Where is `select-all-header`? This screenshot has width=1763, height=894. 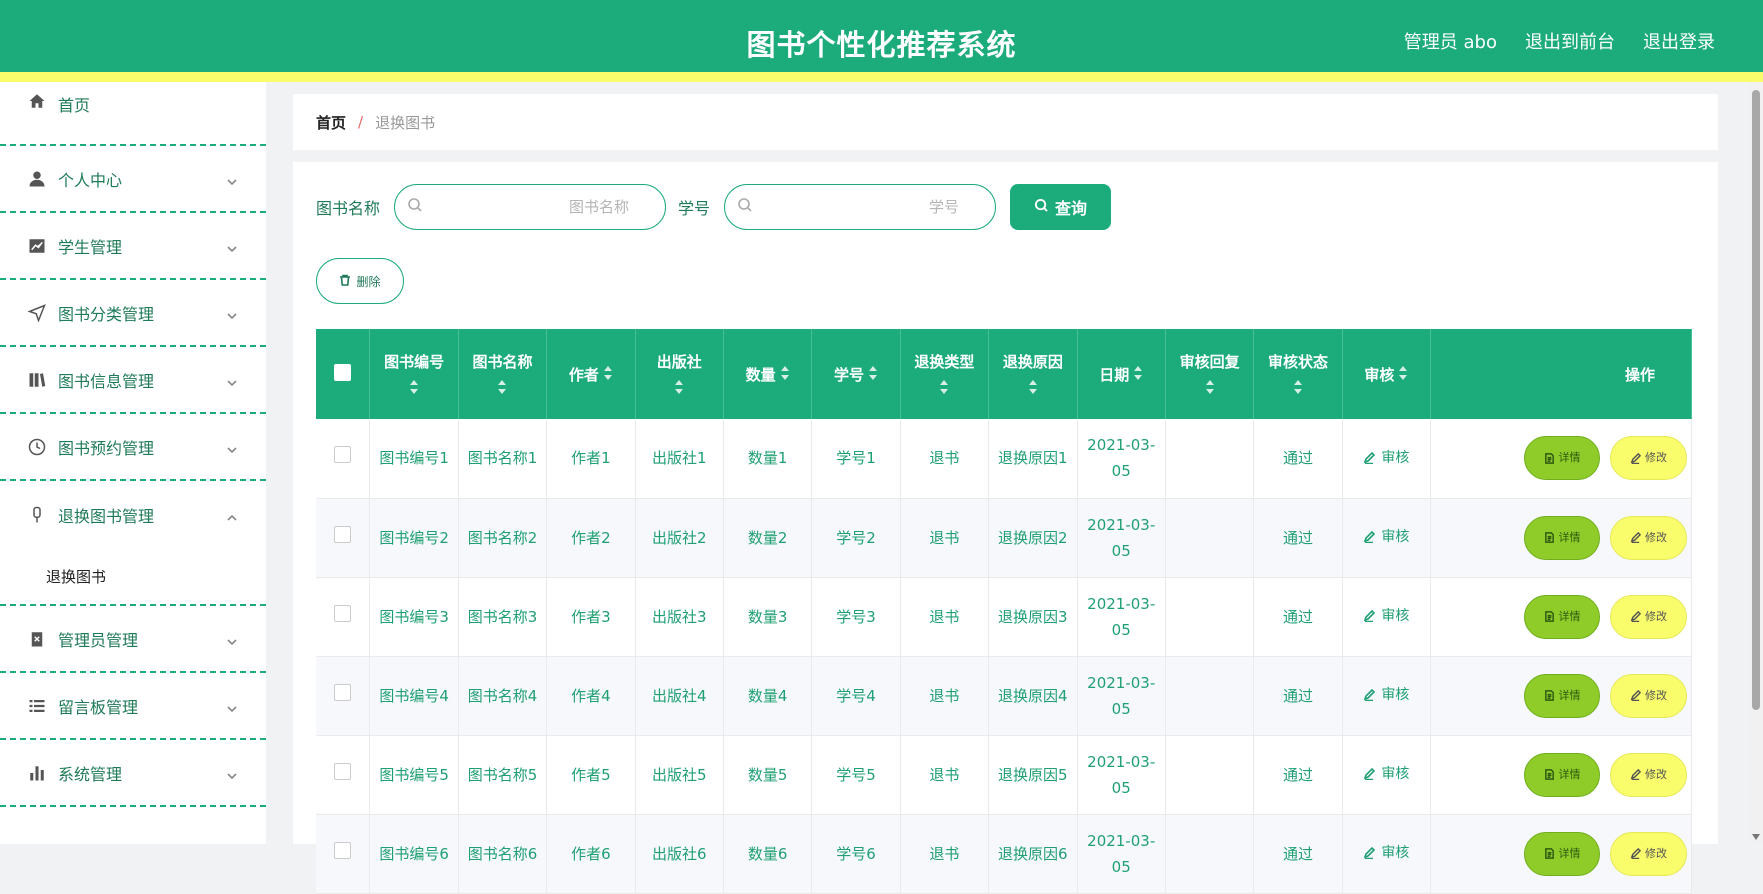
select-all-header is located at coordinates (343, 374).